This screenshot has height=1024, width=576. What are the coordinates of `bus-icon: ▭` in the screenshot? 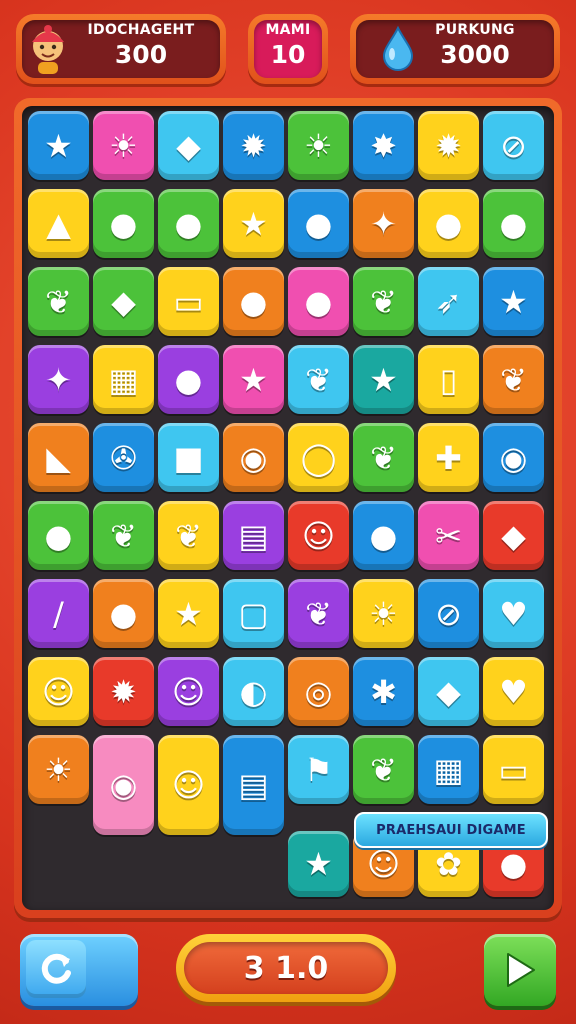 It's located at (513, 769).